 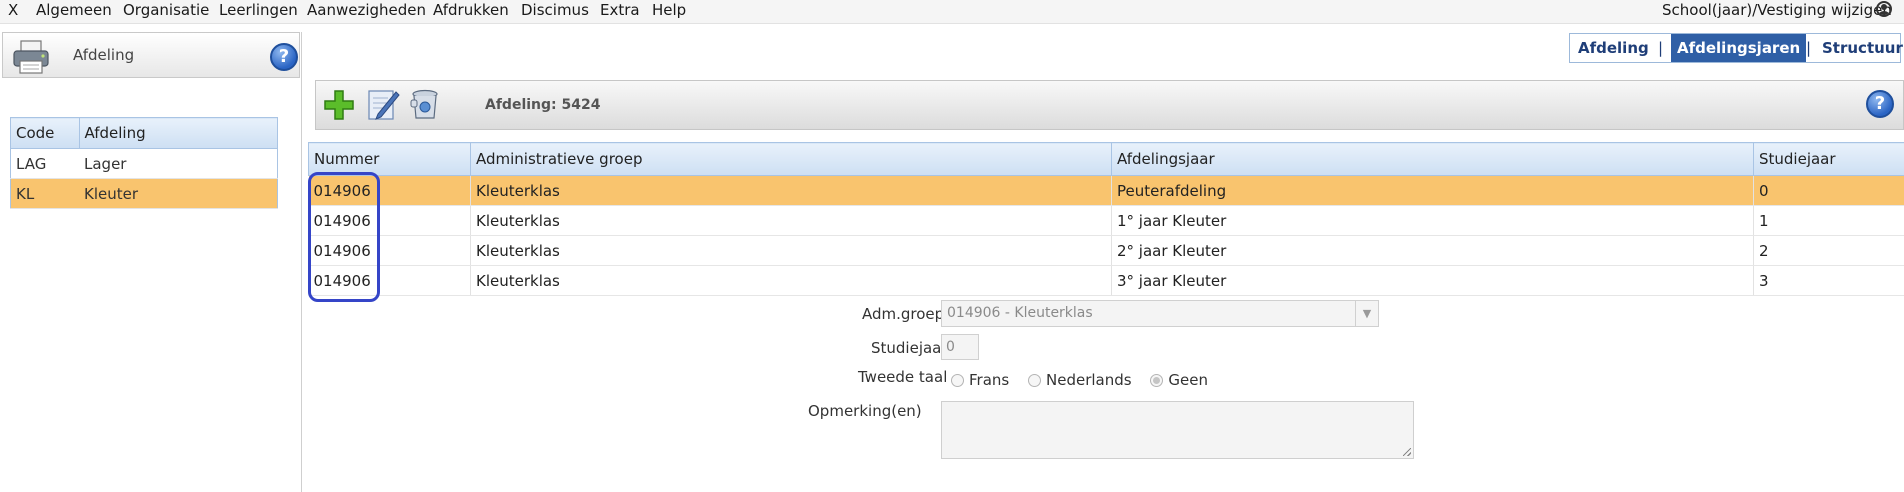 What do you see at coordinates (74, 10) in the screenshot?
I see `menu-algemeen: Algemeen` at bounding box center [74, 10].